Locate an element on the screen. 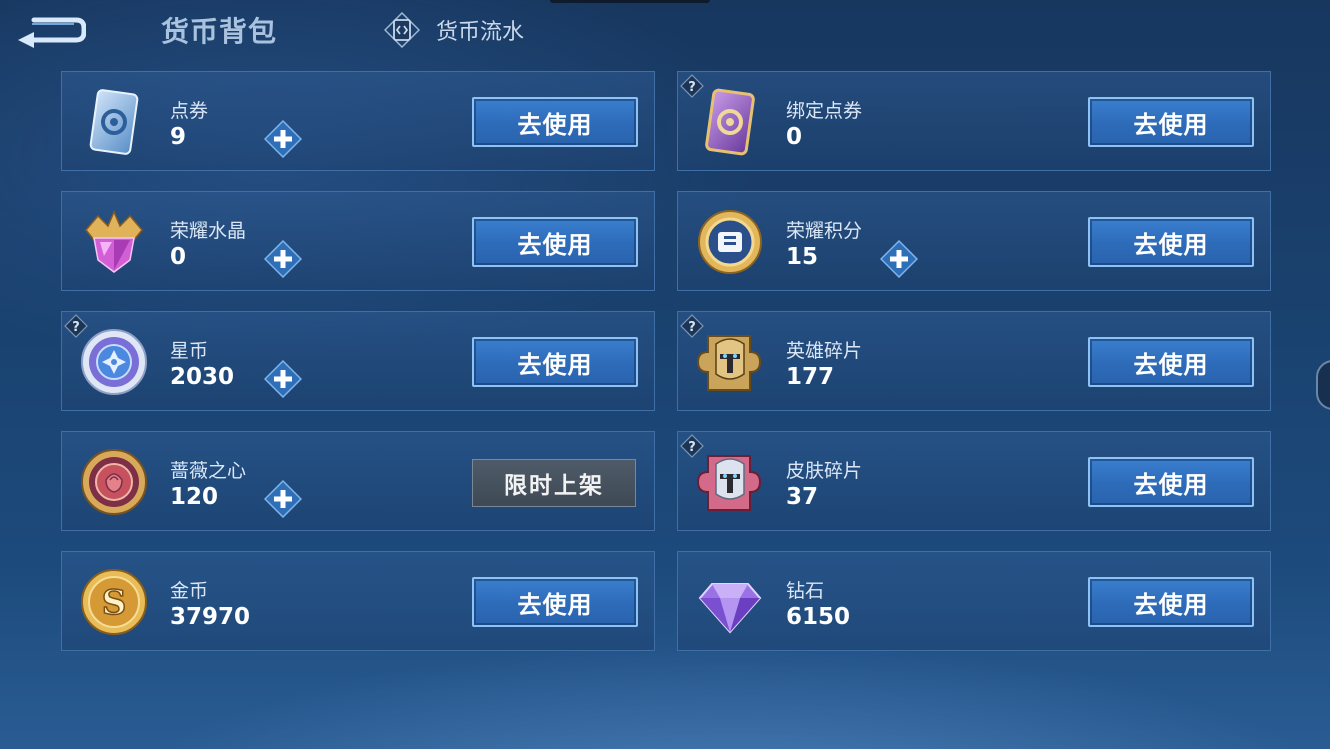 The width and height of the screenshot is (1330, 749). currency-name: 钻石 is located at coordinates (805, 591).